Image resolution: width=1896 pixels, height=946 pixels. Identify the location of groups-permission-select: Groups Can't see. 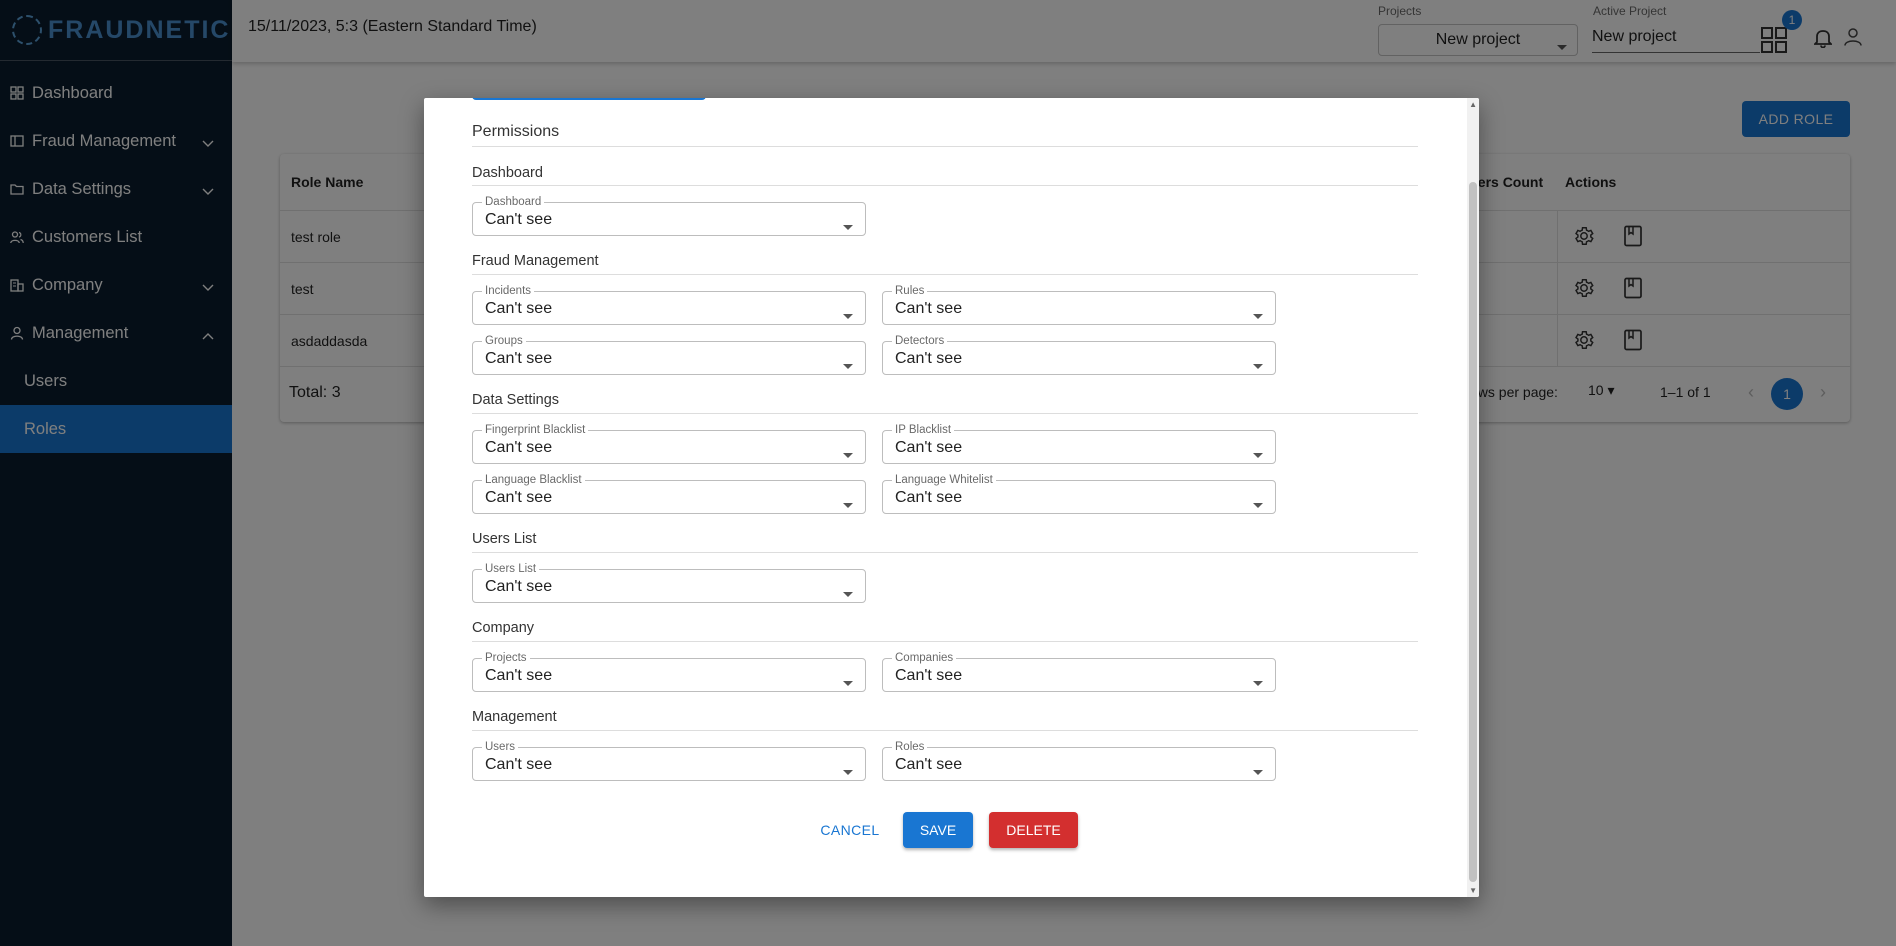
(669, 354).